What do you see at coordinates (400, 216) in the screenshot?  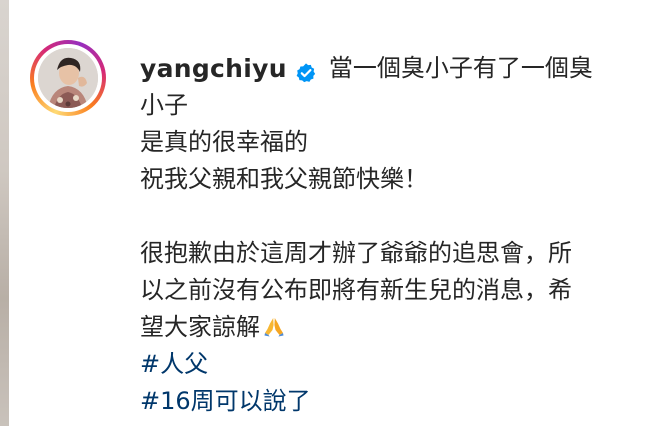 I see `paragraph-break` at bounding box center [400, 216].